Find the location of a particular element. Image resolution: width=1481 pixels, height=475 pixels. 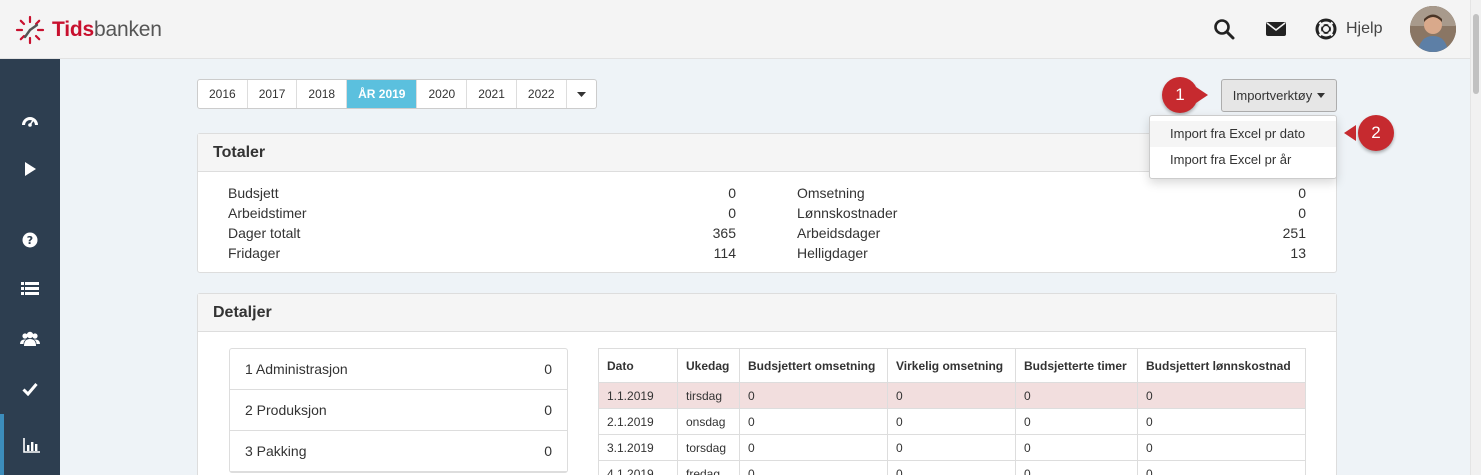

menu-item-import-per-date: Import fra Excel pr dato is located at coordinates (1243, 134).